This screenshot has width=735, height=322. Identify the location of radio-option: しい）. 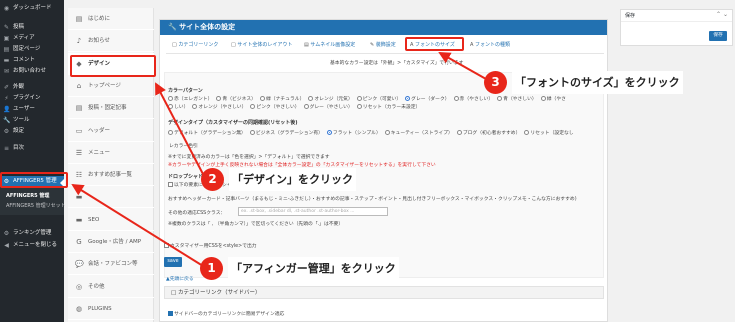
(178, 107).